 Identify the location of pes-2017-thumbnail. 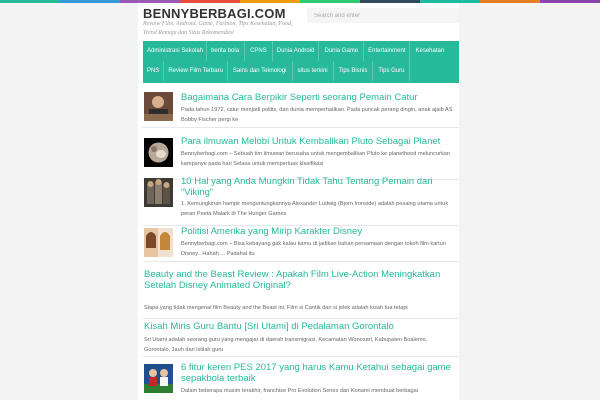
(158, 378).